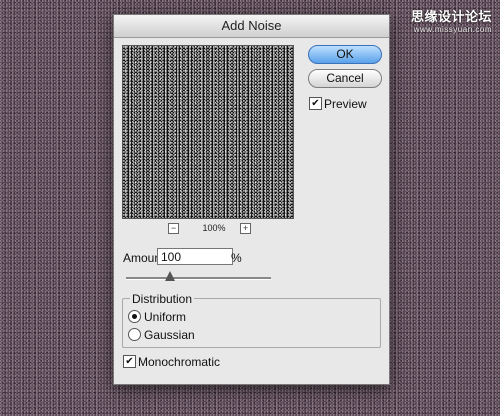 The width and height of the screenshot is (500, 416). What do you see at coordinates (169, 276) in the screenshot?
I see `amount-slider-thumb` at bounding box center [169, 276].